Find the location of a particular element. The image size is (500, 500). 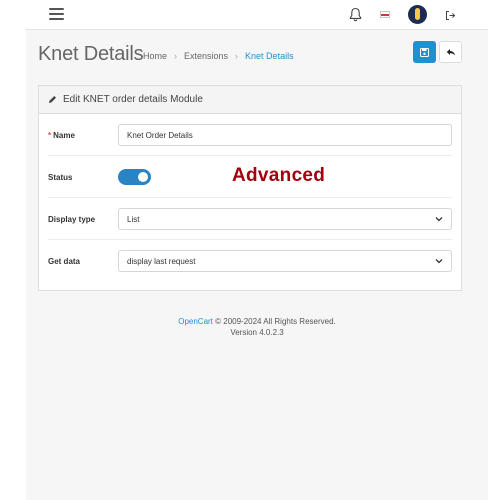

get-data-row: Get data display last request is located at coordinates (250, 261).